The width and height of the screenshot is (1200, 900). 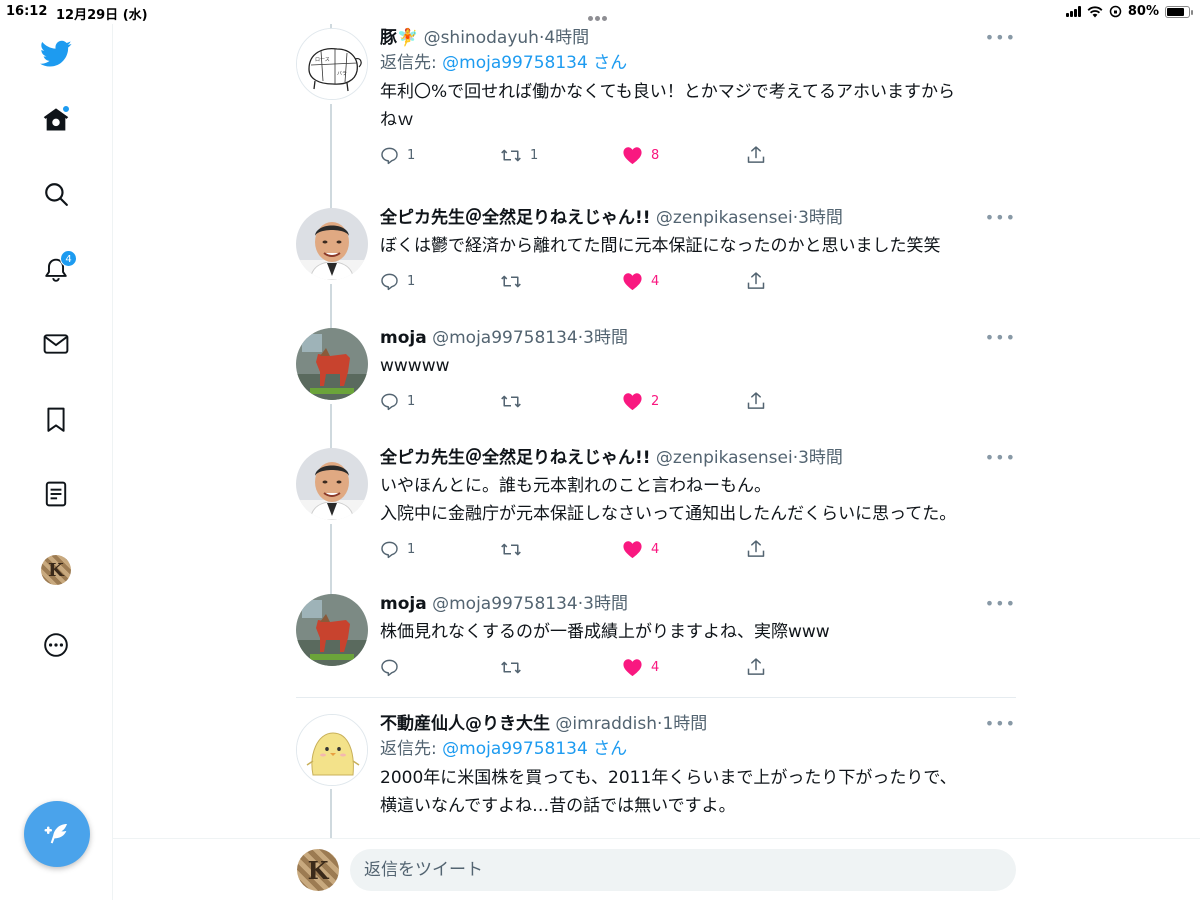 I want to click on tweet-text-line: 株価見れなくするのが一番成績上がりますよね、実際www, so click(x=605, y=632).